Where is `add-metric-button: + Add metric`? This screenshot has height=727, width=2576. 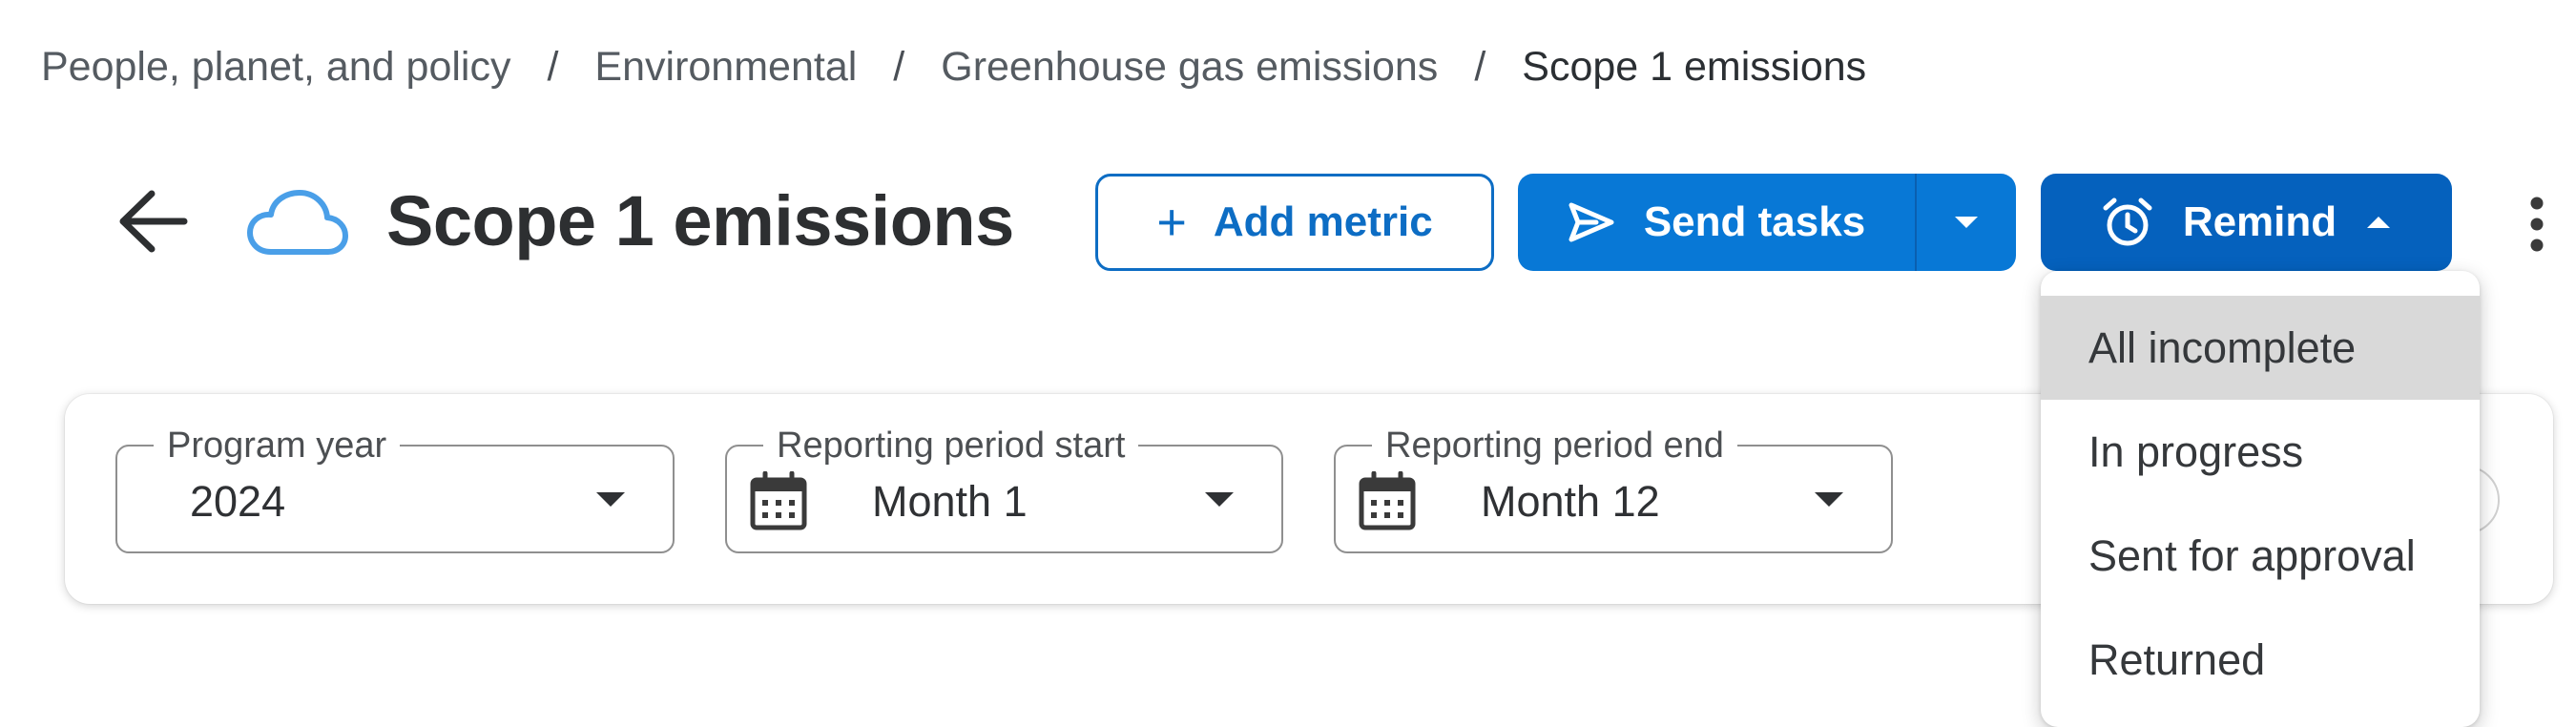 add-metric-button: + Add metric is located at coordinates (1294, 222).